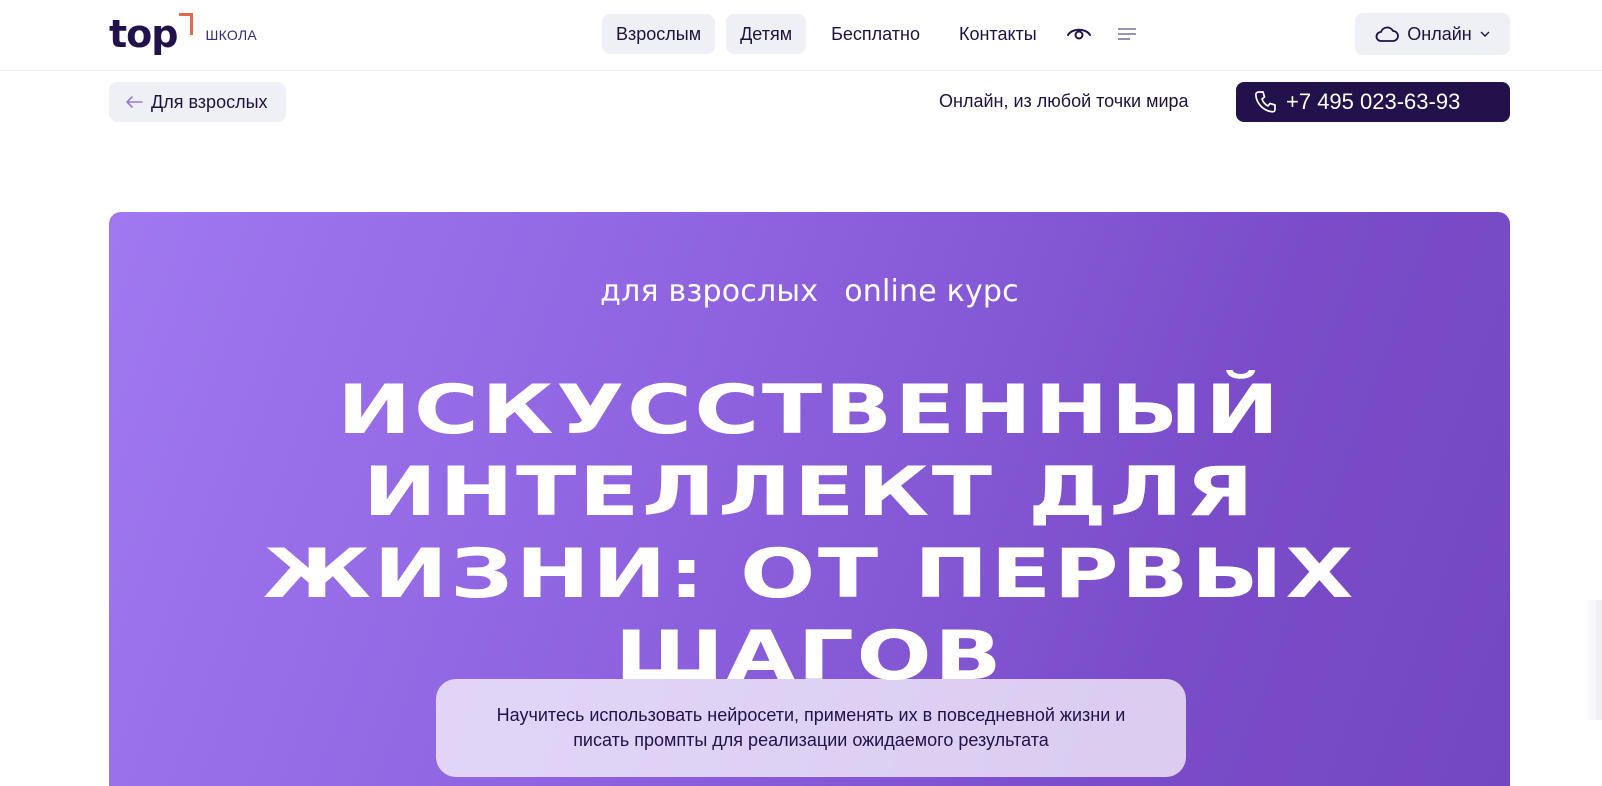 The width and height of the screenshot is (1602, 786). I want to click on logo-mark: top, so click(151, 34).